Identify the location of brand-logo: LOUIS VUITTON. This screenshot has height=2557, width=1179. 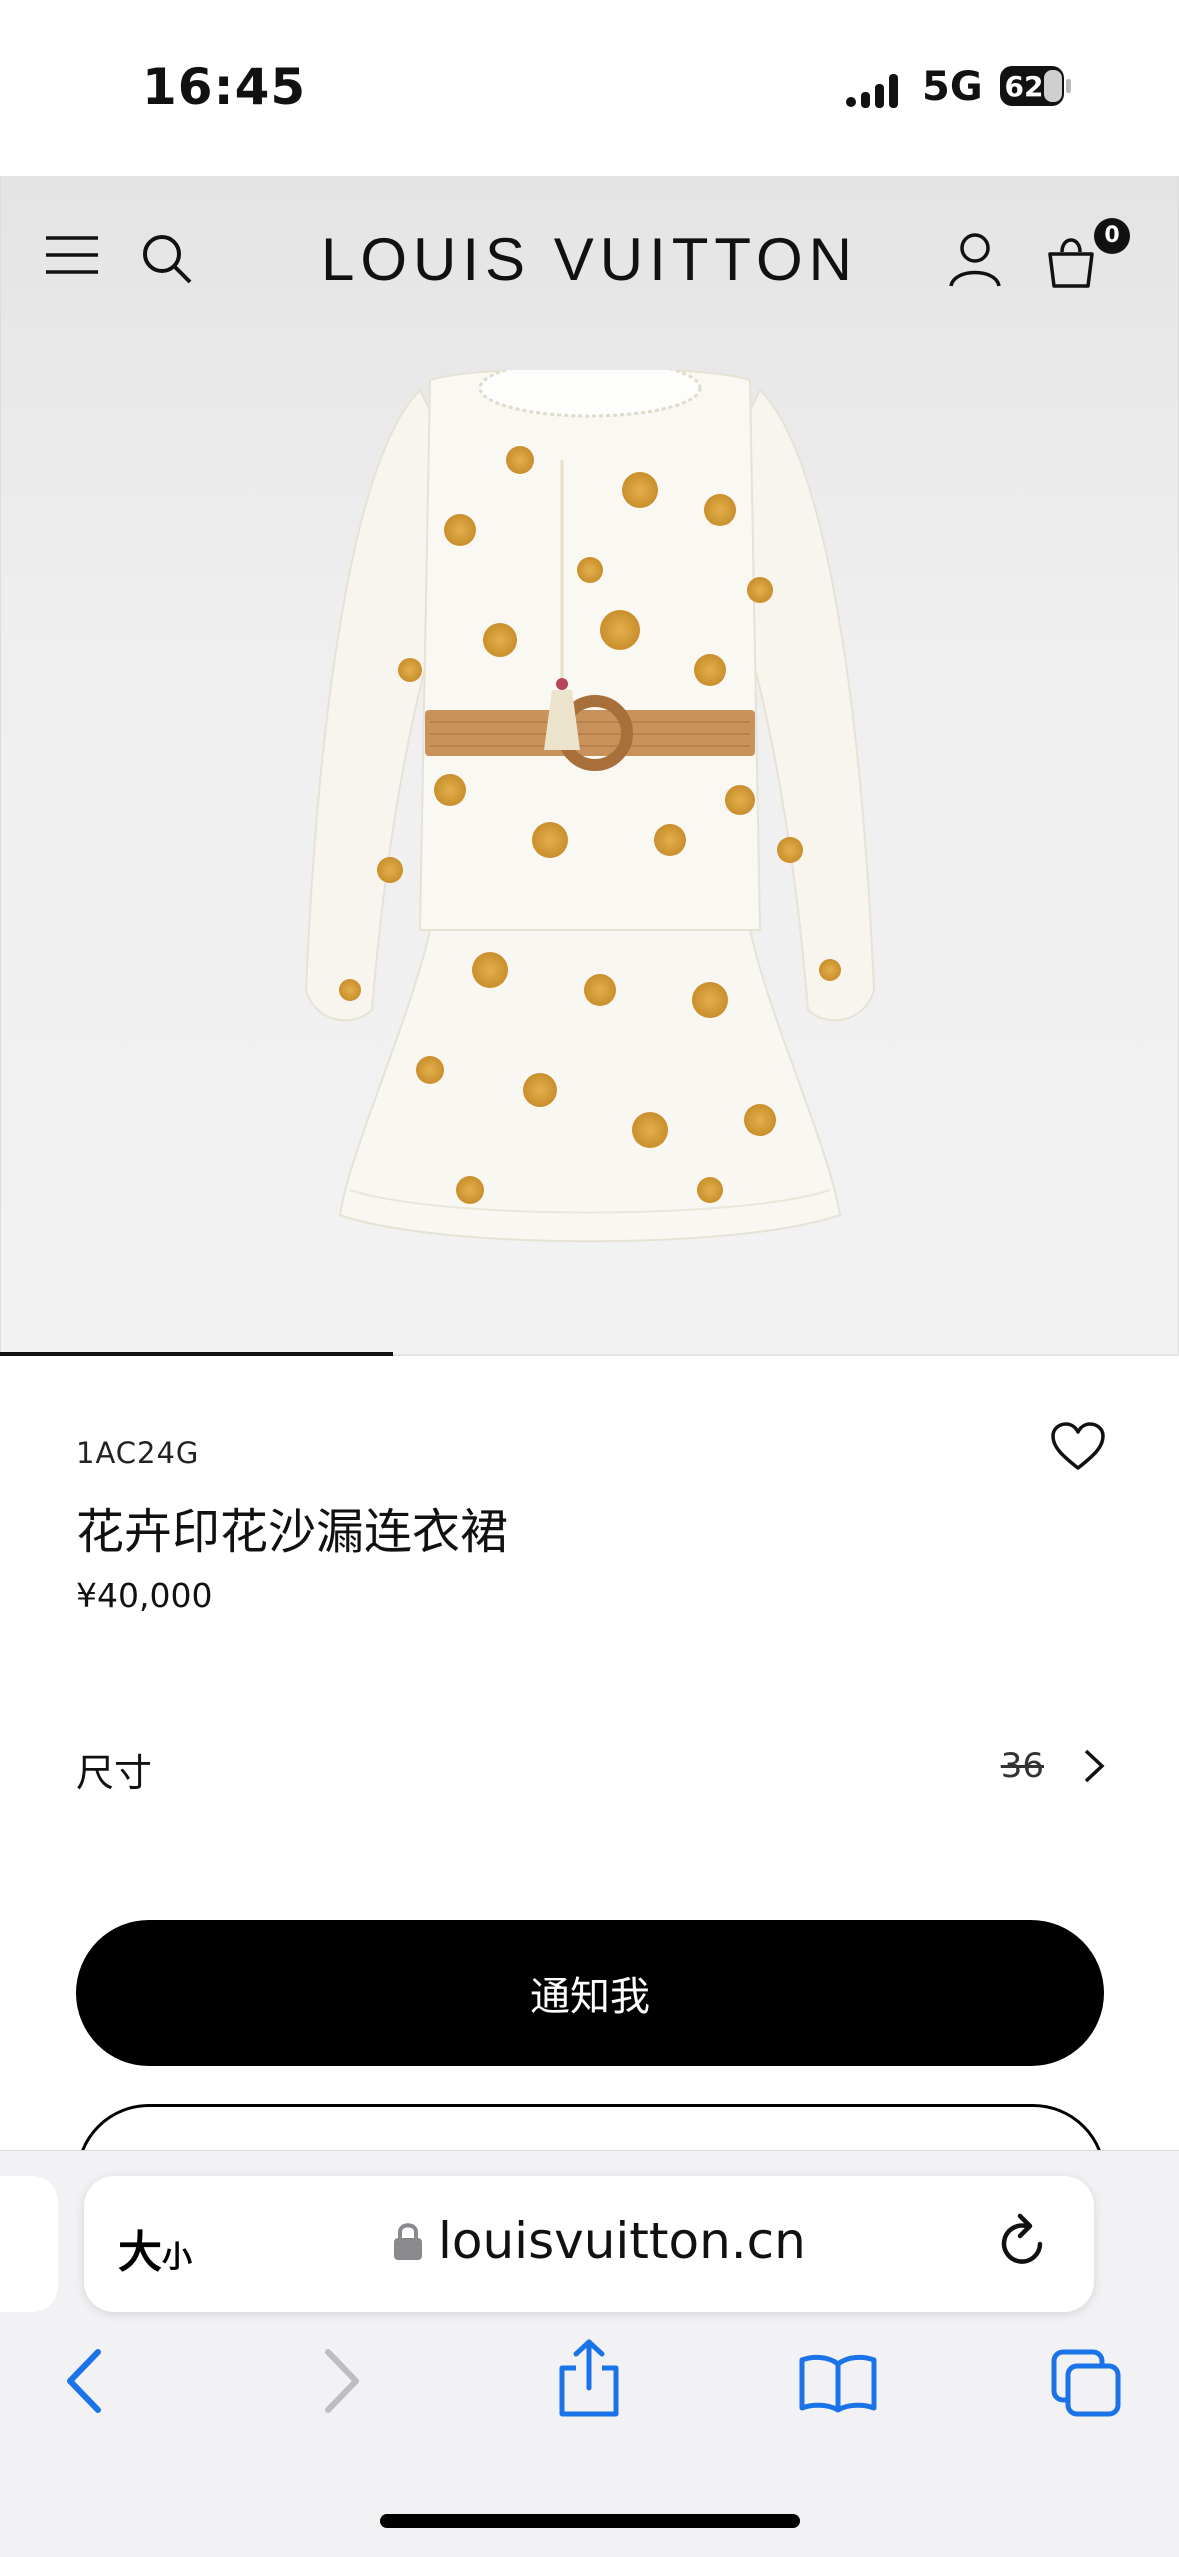
(589, 259).